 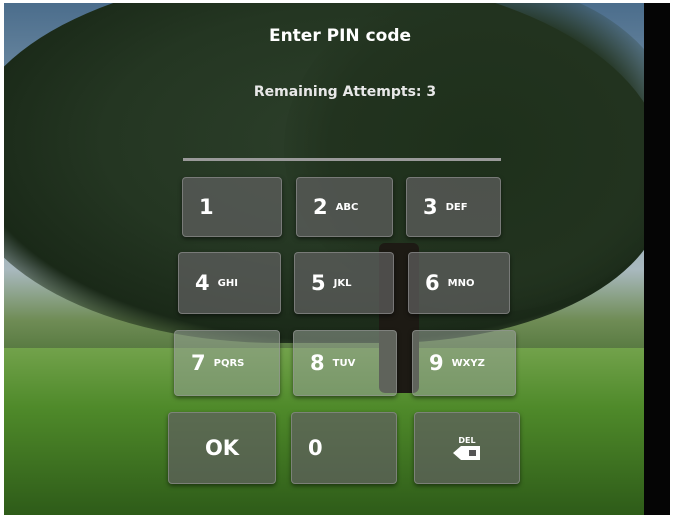 What do you see at coordinates (657, 259) in the screenshot?
I see `screen-bezel` at bounding box center [657, 259].